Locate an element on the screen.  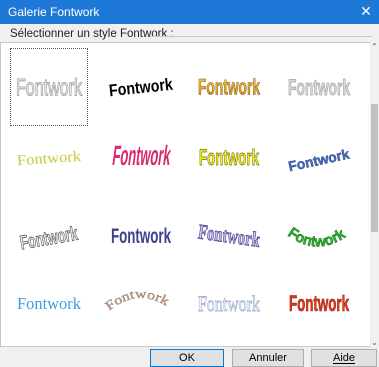
fontwork-style-3: Fontwork is located at coordinates (229, 87).